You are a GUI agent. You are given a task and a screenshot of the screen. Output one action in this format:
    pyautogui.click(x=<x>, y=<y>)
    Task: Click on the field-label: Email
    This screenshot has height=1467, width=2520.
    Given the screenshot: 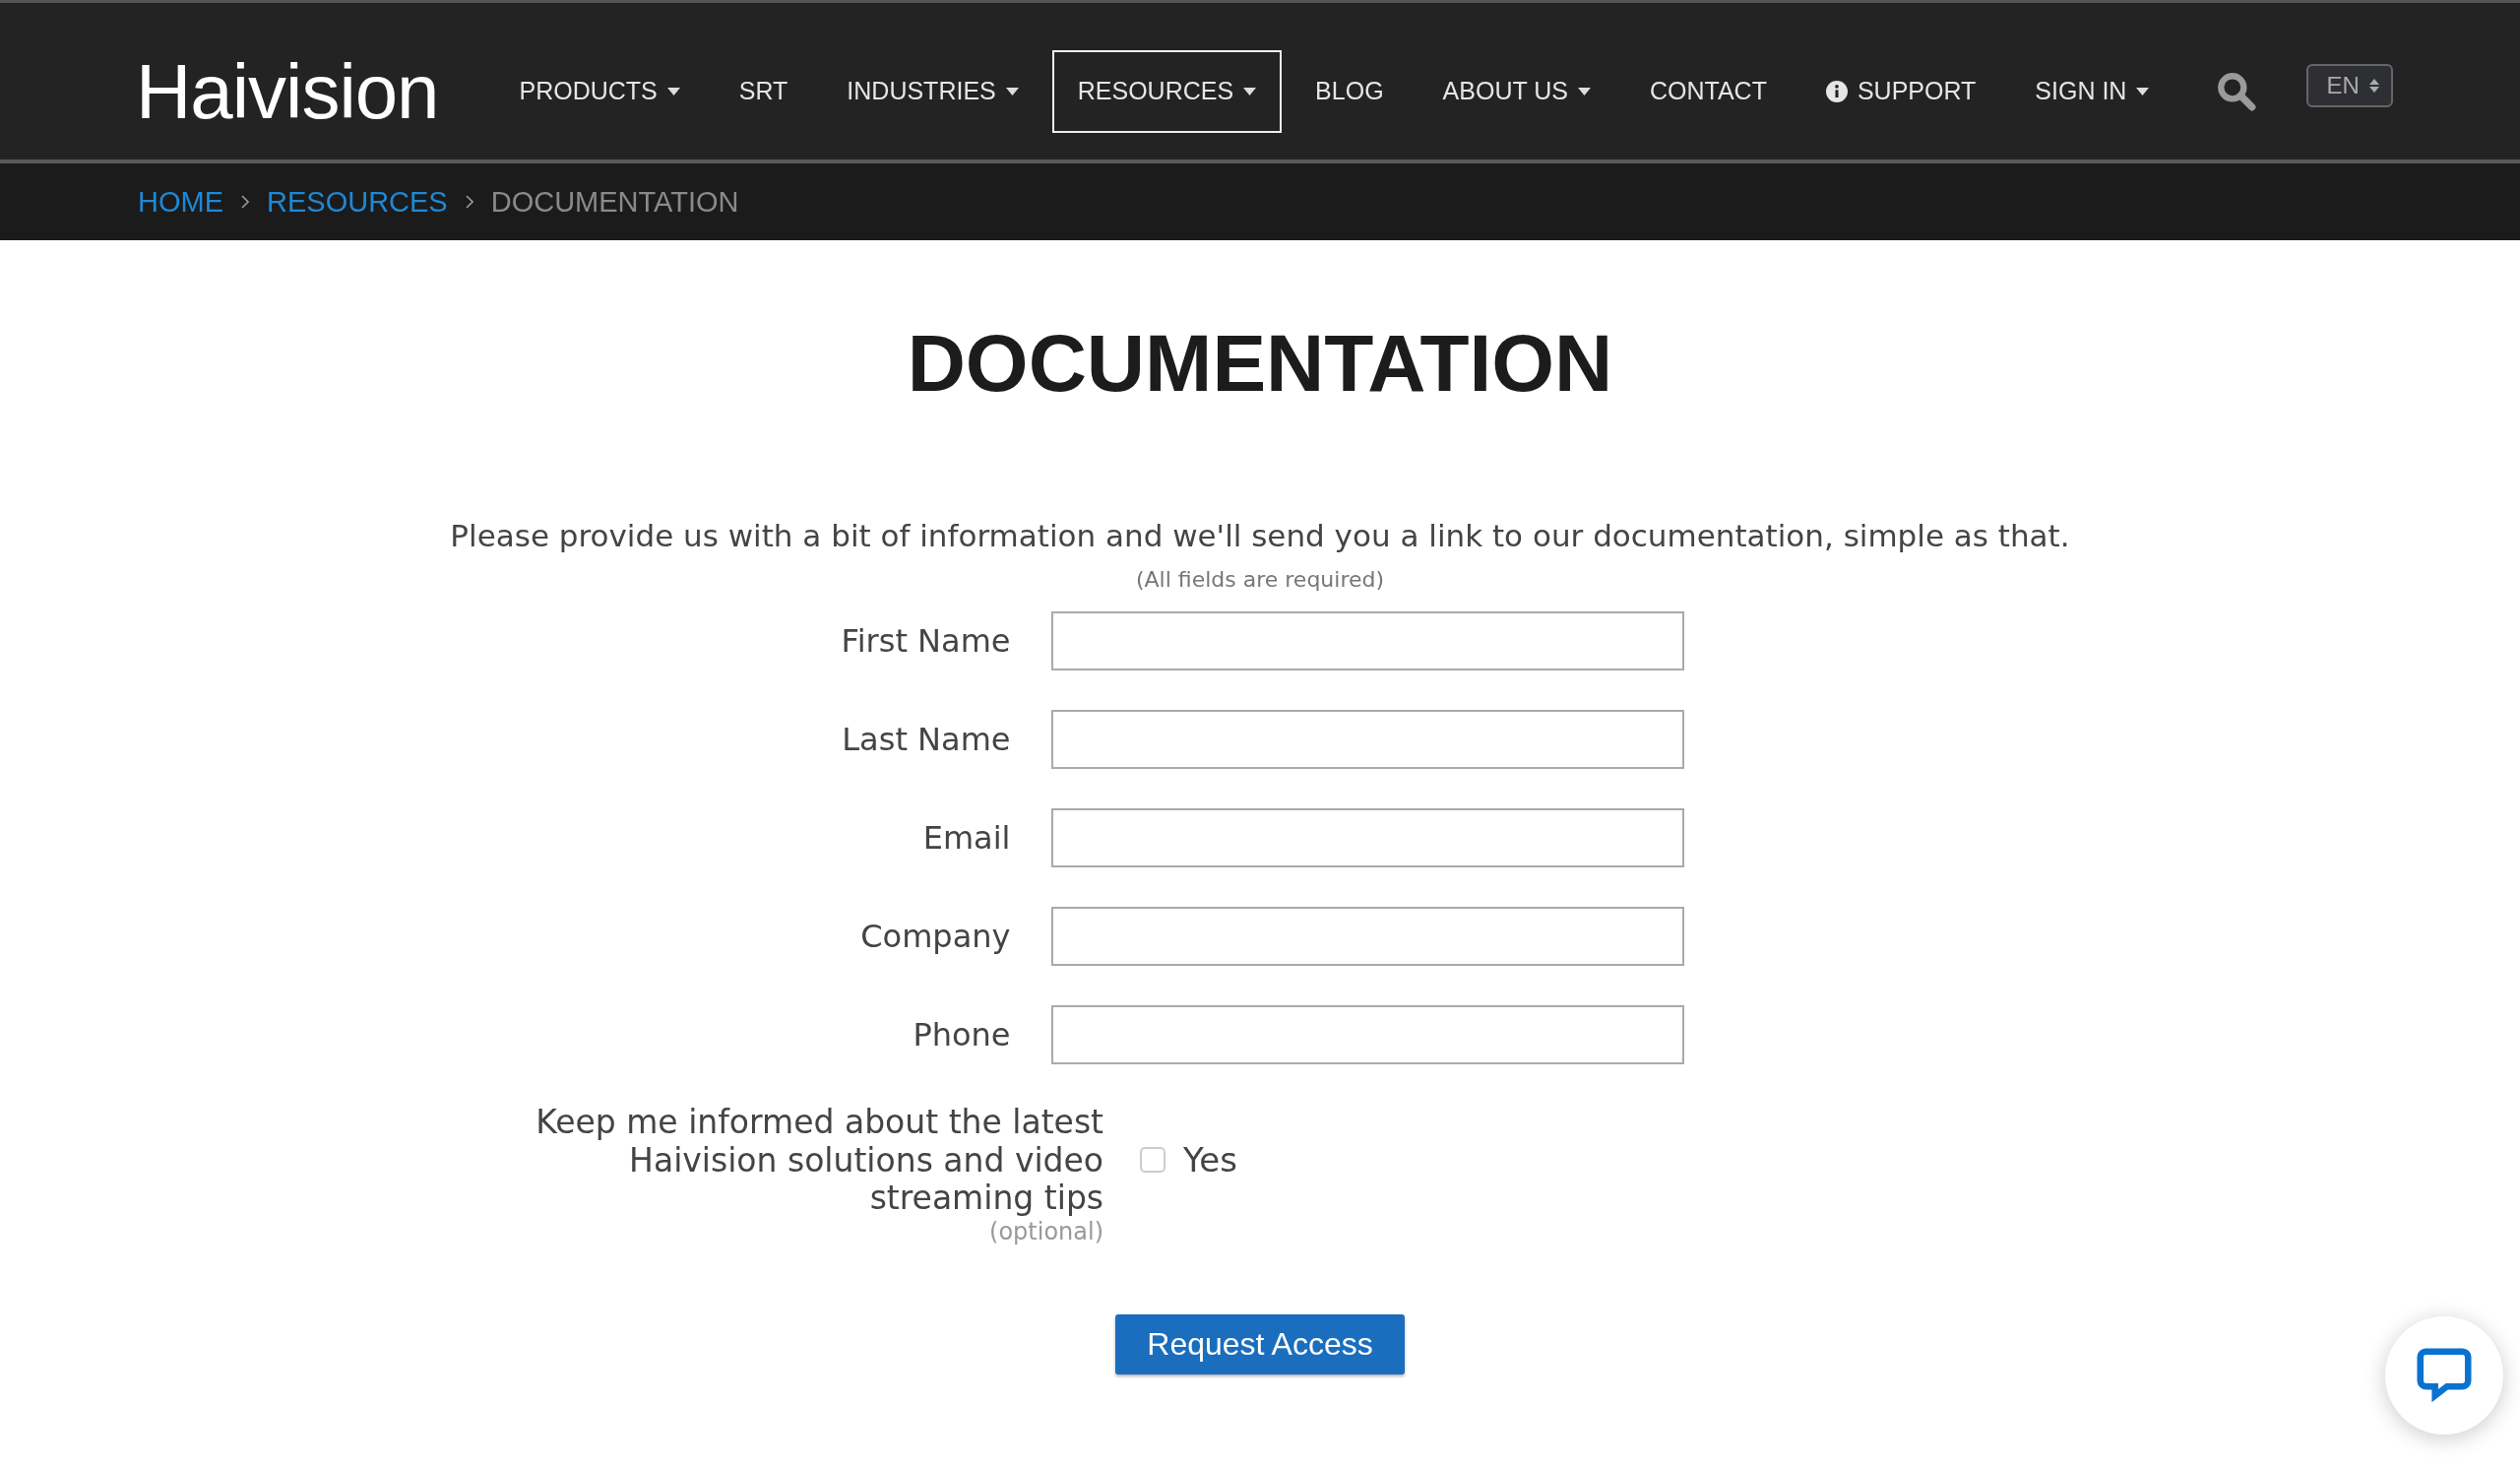 What is the action you would take?
    pyautogui.click(x=966, y=838)
    